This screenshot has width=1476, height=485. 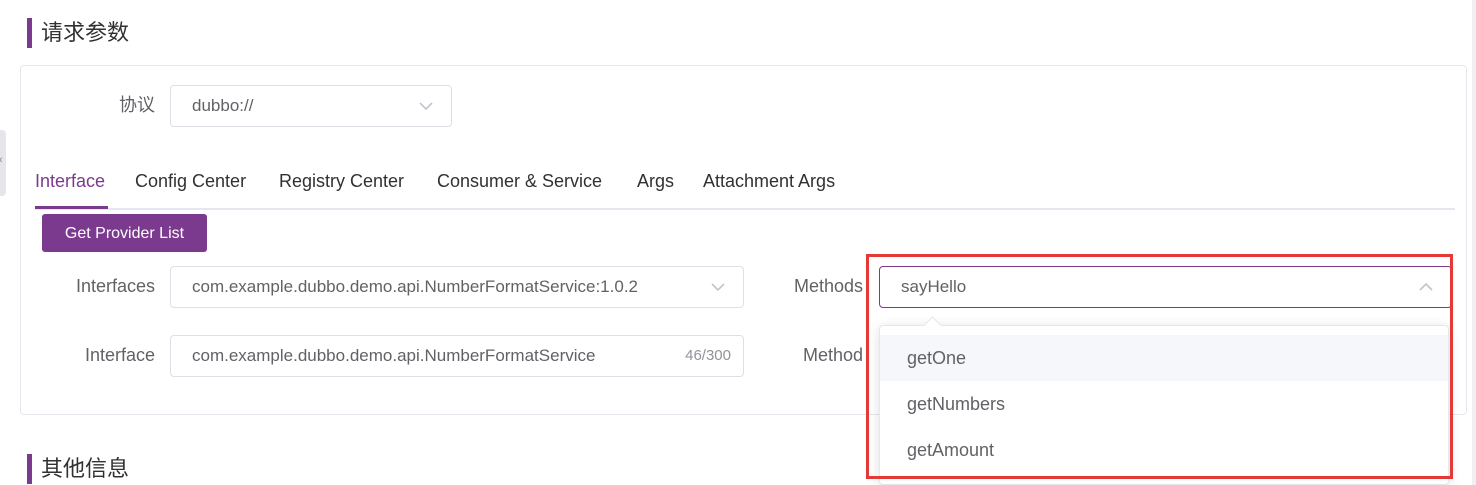 I want to click on interfaces-label: Interfaces, so click(x=115, y=286).